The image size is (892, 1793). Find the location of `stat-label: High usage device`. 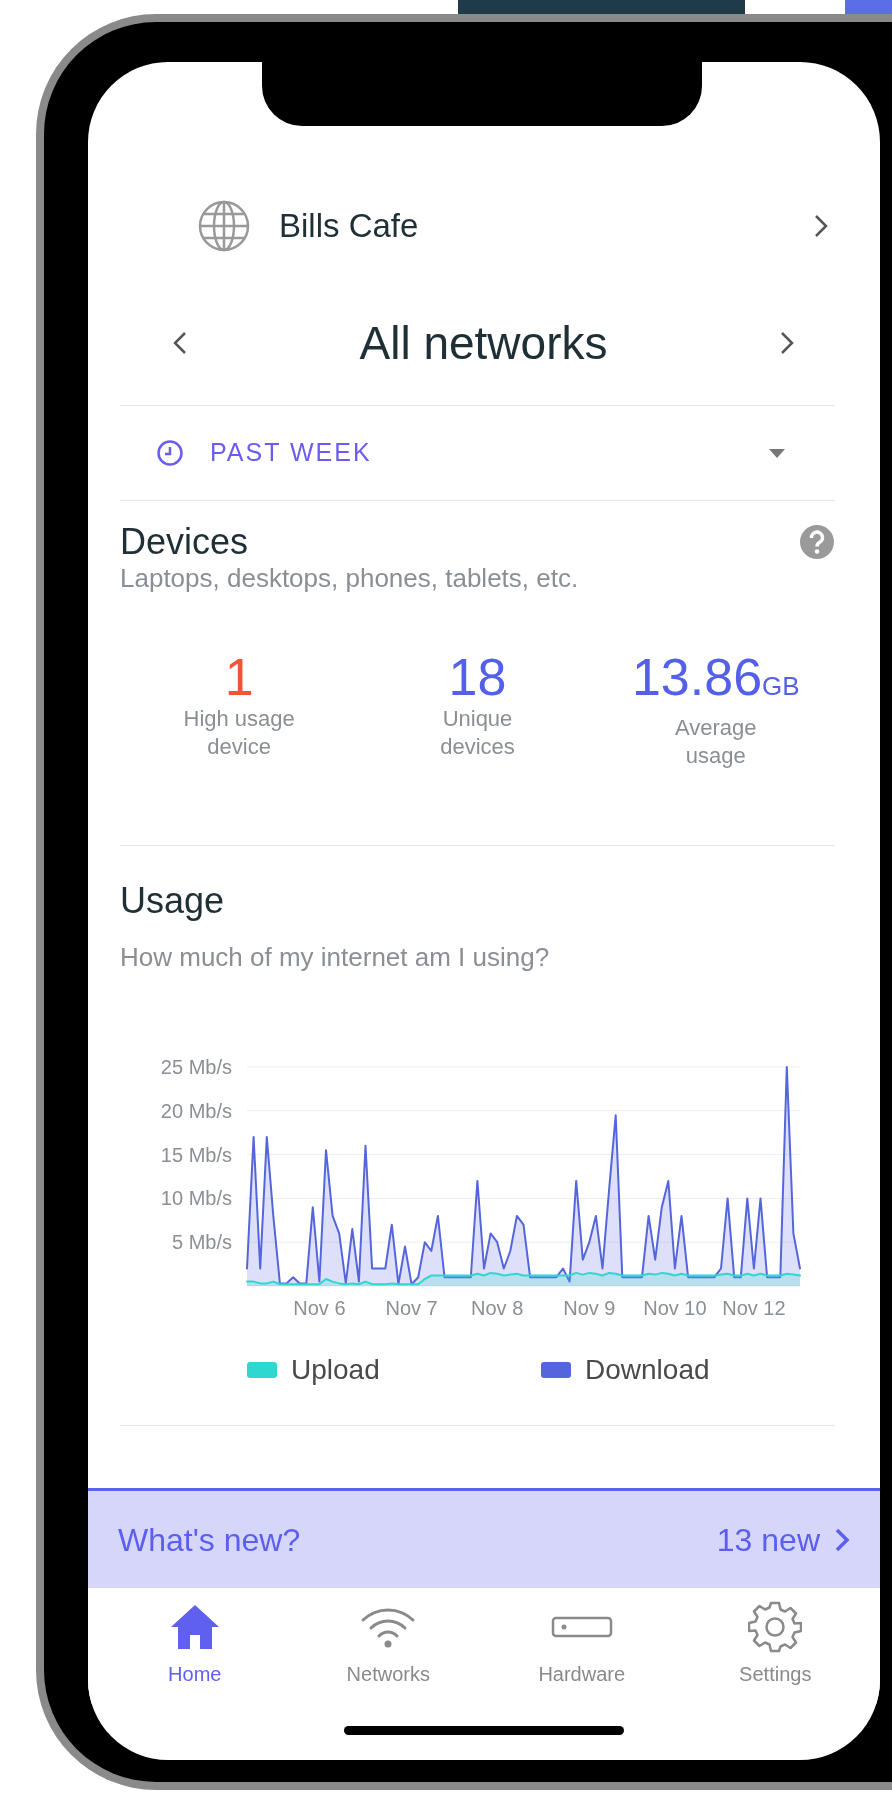

stat-label: High usage device is located at coordinates (239, 733).